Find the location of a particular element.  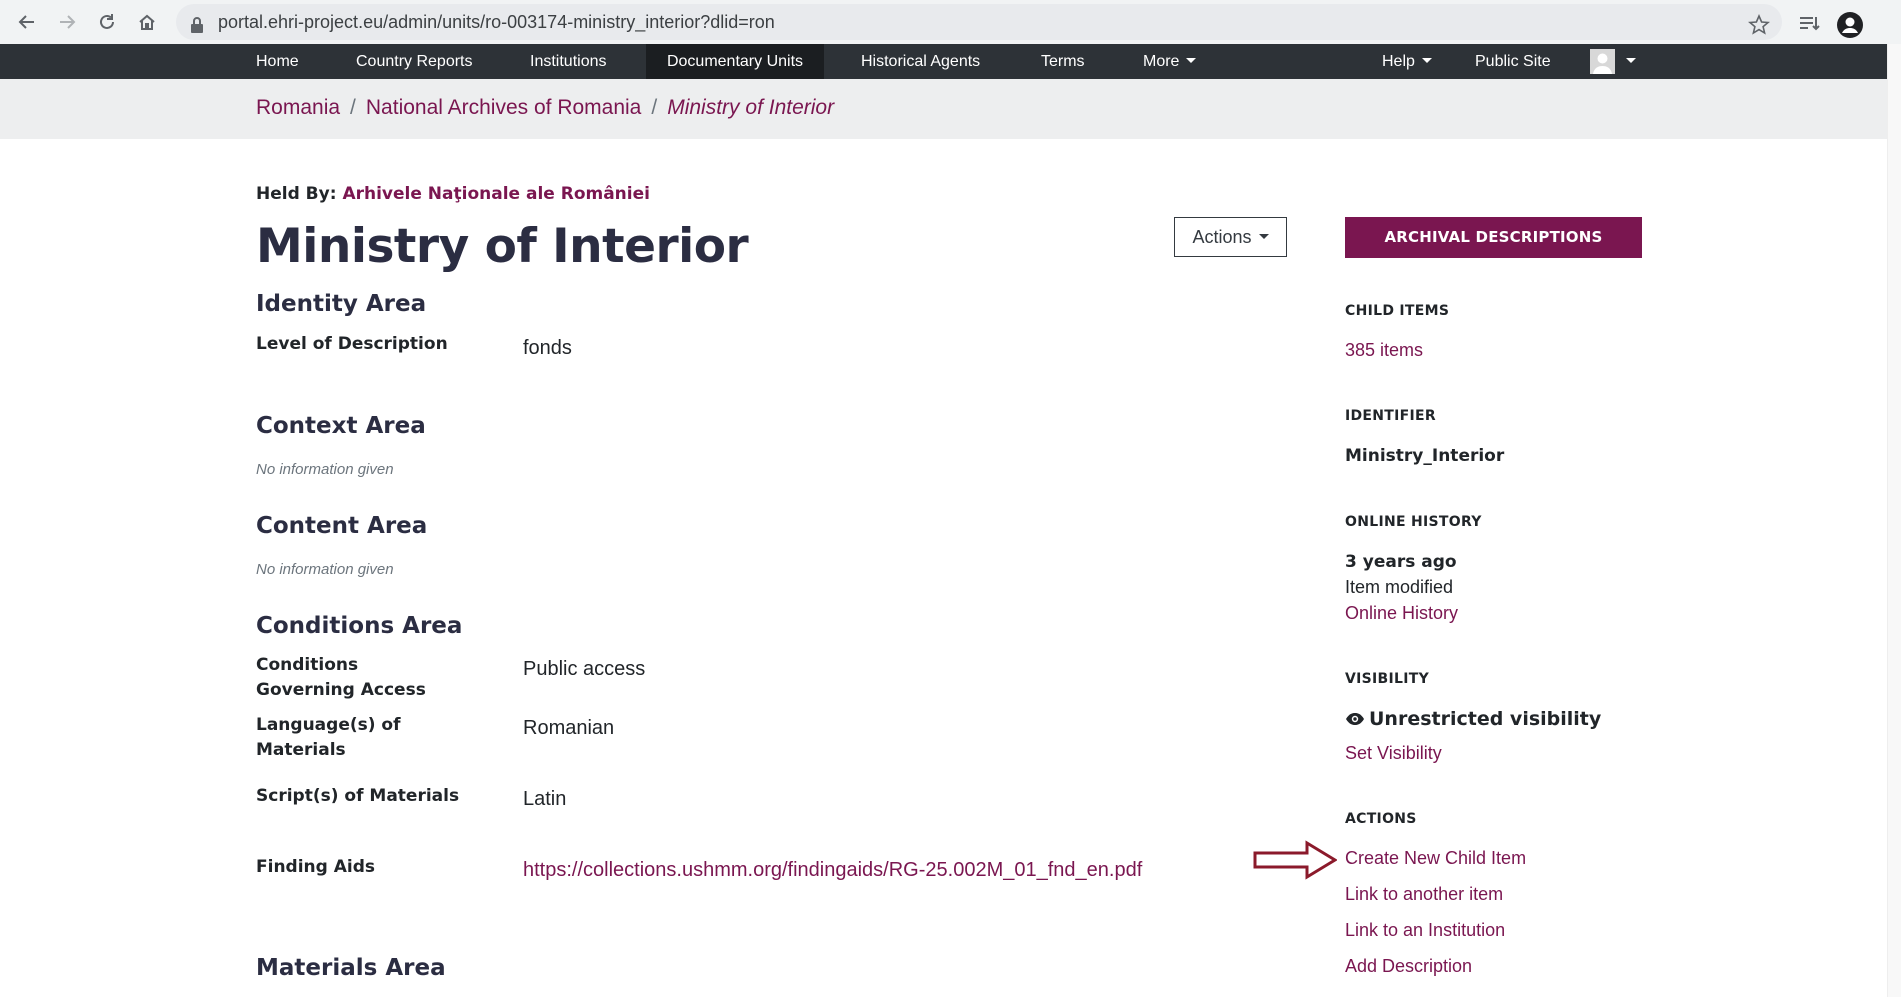

nav-more-dropdown: More is located at coordinates (1169, 61).